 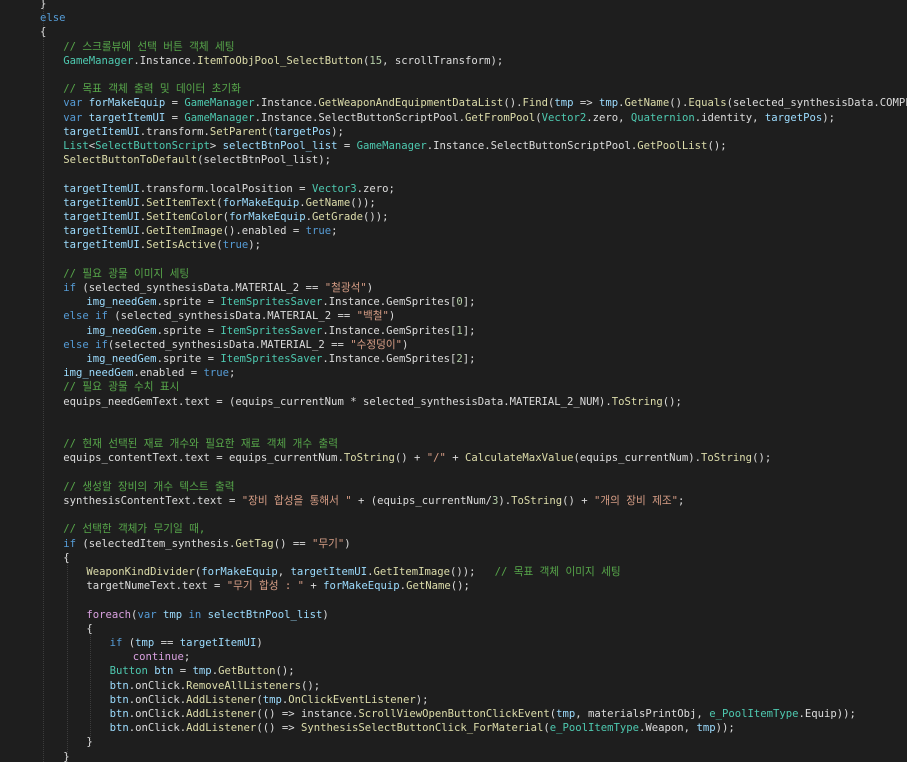 I want to click on code-line: // 선택한 객체가 무기일 때,, so click(x=134, y=529).